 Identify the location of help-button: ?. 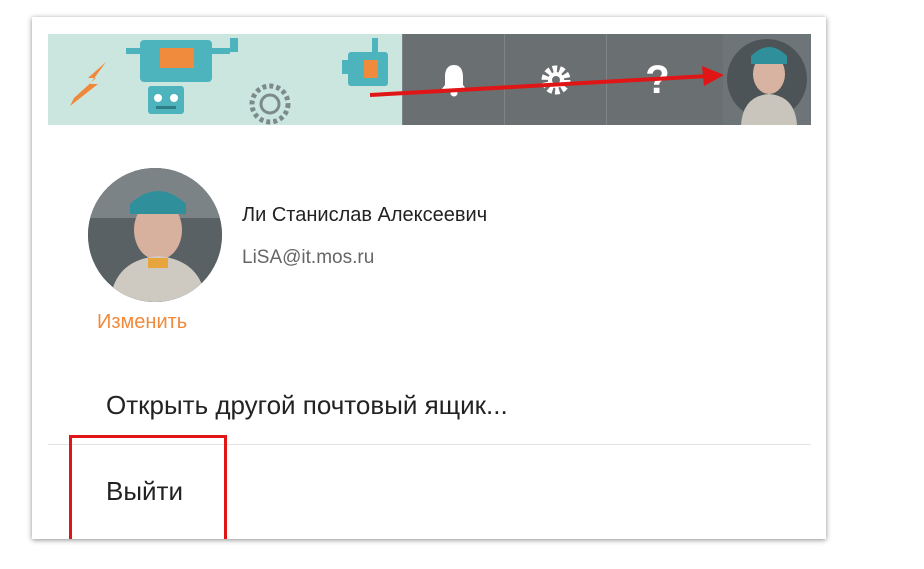
(657, 79).